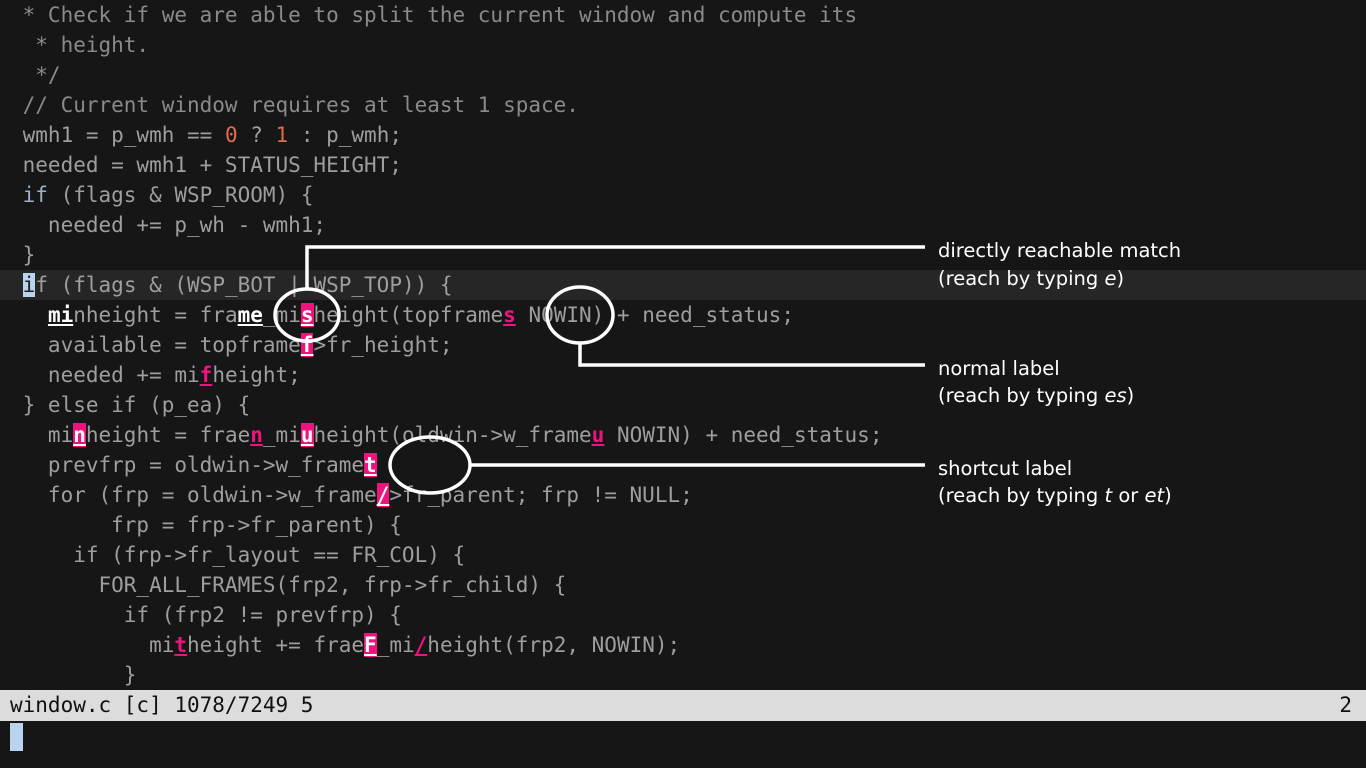 This screenshot has height=768, width=1366. I want to click on status-line: window.c [c] 1078/7249 5 2, so click(683, 705).